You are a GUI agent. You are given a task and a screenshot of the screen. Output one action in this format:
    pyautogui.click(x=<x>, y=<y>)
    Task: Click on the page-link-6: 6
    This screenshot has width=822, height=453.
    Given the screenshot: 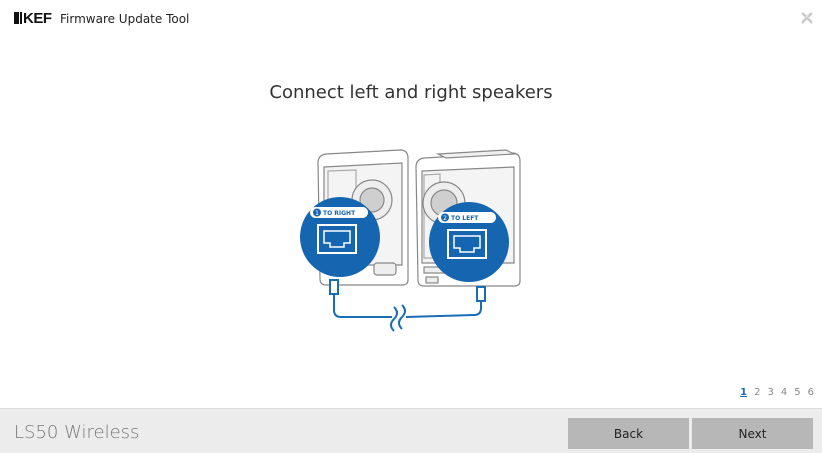 What is the action you would take?
    pyautogui.click(x=811, y=392)
    